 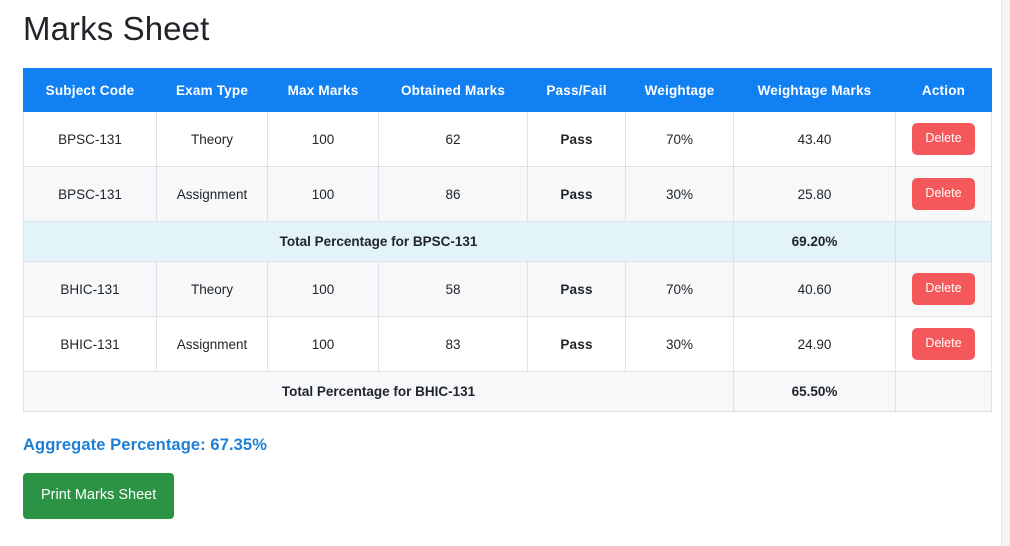 I want to click on subject-total-row: Total Percentage for BHIC-131 65.50%, so click(x=507, y=391).